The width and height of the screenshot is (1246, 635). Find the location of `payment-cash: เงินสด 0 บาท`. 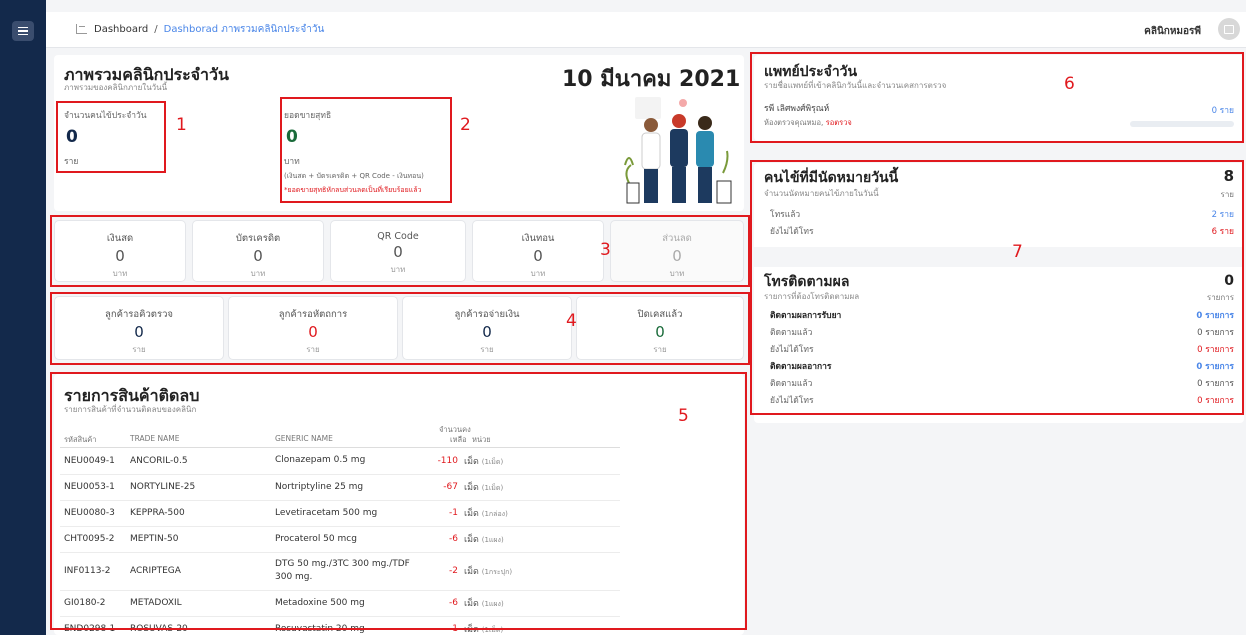

payment-cash: เงินสด 0 บาท is located at coordinates (120, 251).